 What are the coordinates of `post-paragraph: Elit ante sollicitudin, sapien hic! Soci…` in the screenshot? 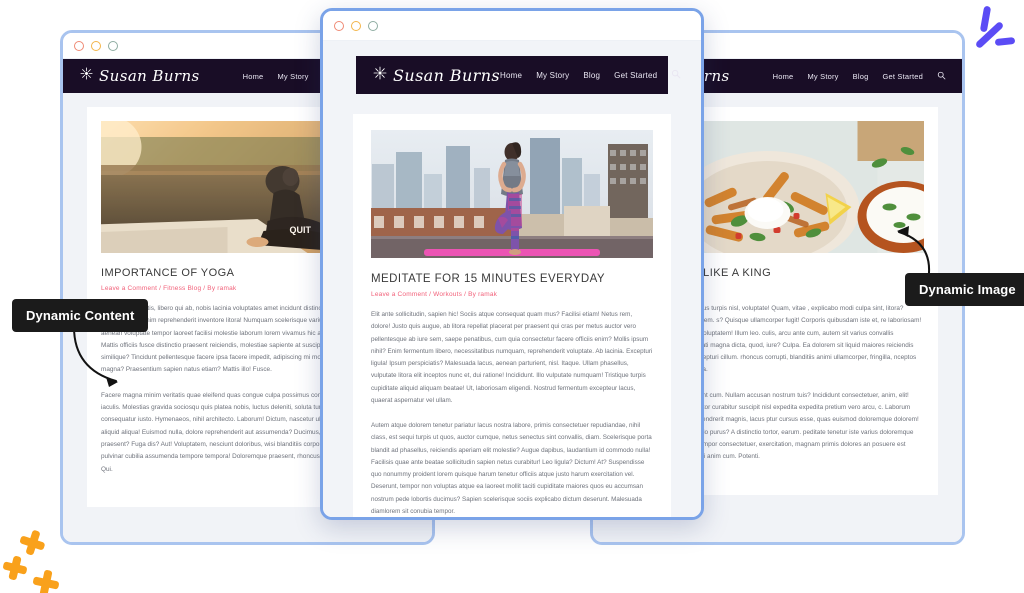 It's located at (512, 357).